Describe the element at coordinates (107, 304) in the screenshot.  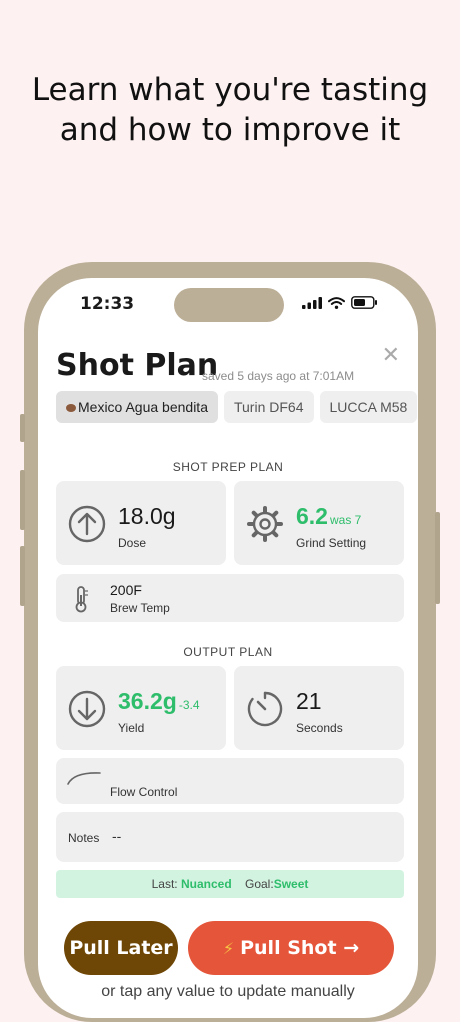
I see `status-time: 12:33` at that location.